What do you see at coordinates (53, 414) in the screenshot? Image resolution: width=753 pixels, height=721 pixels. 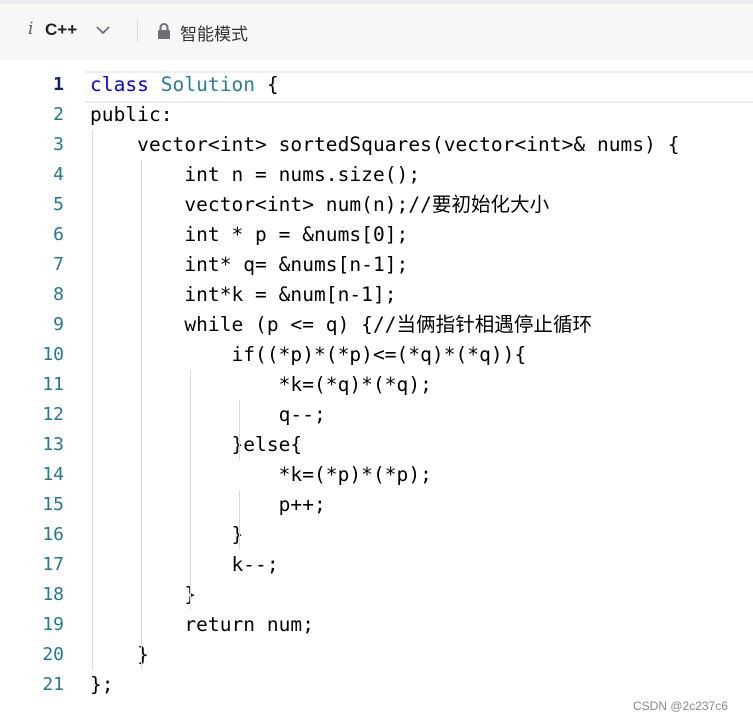 I see `line-number: 12` at bounding box center [53, 414].